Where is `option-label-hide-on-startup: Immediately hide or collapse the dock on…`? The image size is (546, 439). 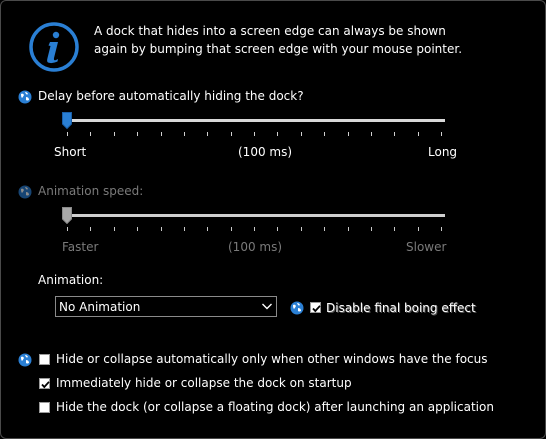
option-label-hide-on-startup: Immediately hide or collapse the dock on… is located at coordinates (204, 383).